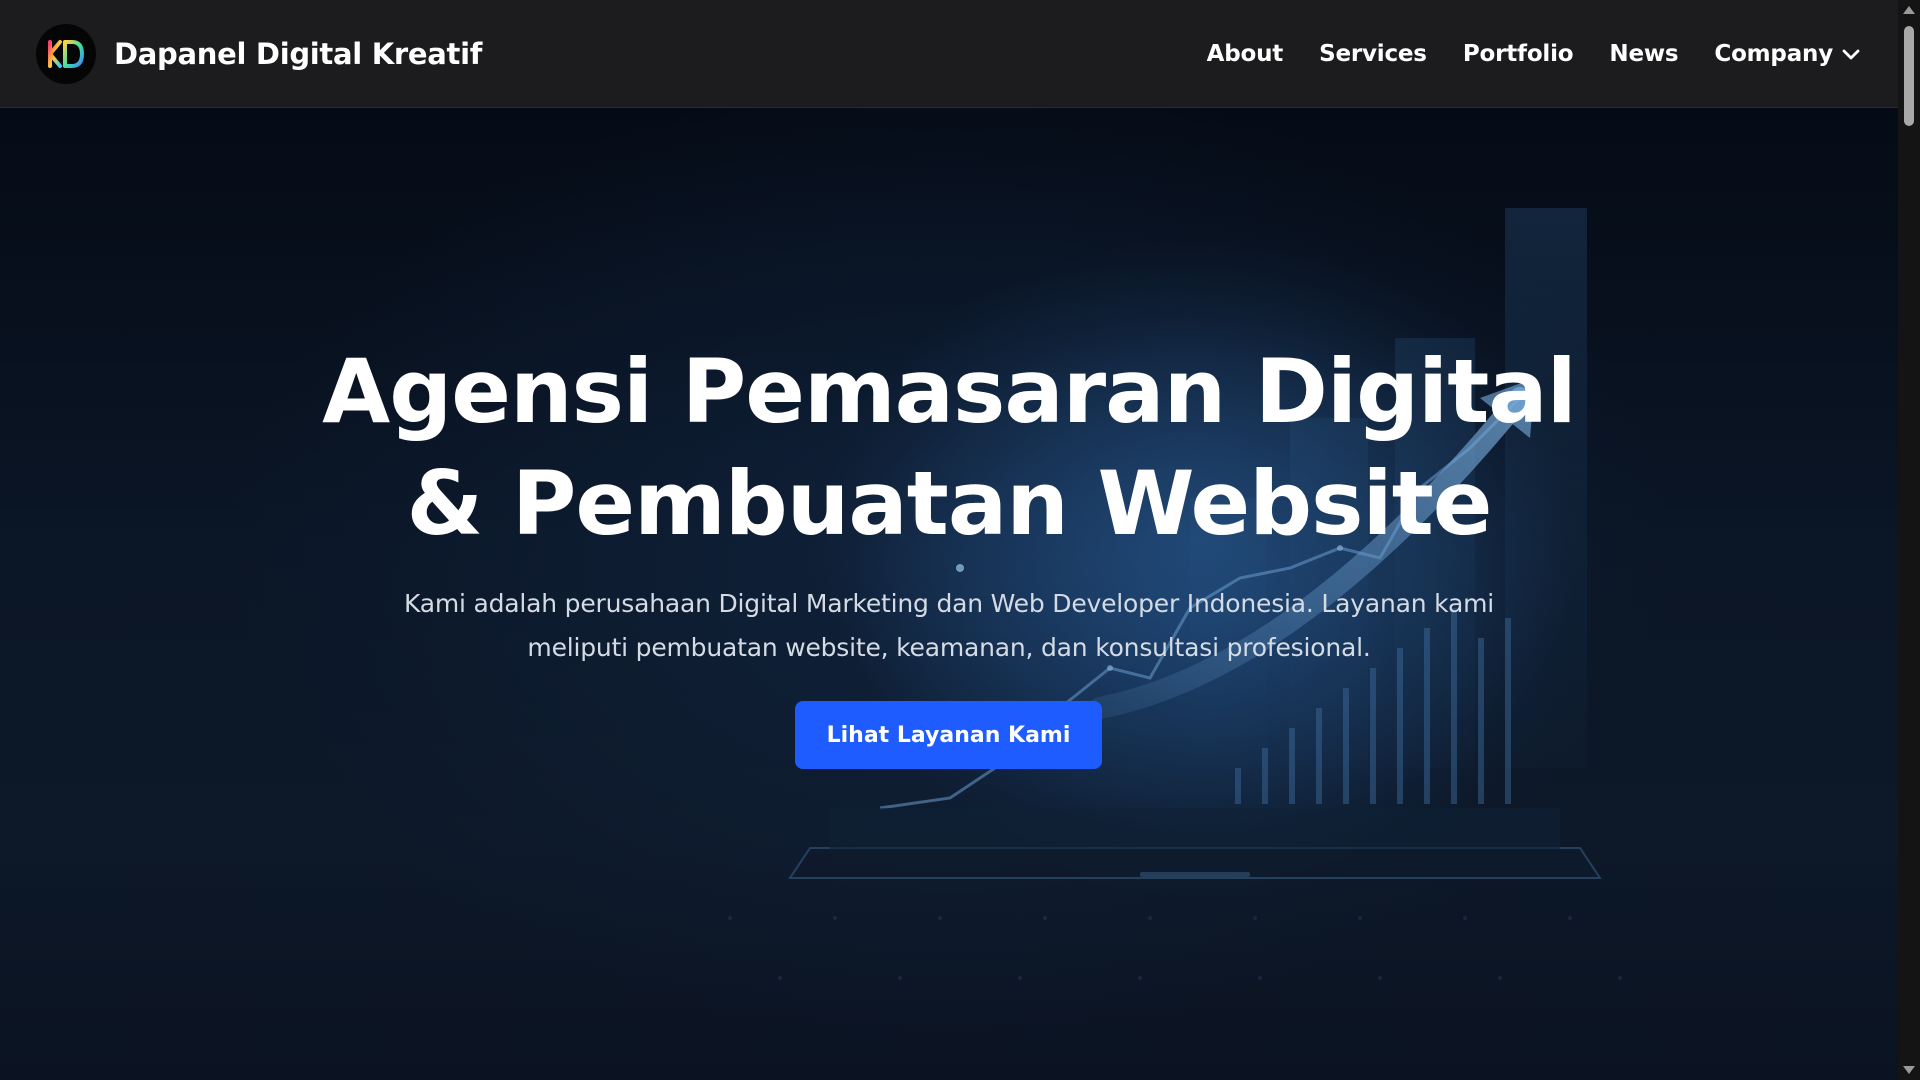  What do you see at coordinates (1643, 54) in the screenshot?
I see `nav-link-news: News` at bounding box center [1643, 54].